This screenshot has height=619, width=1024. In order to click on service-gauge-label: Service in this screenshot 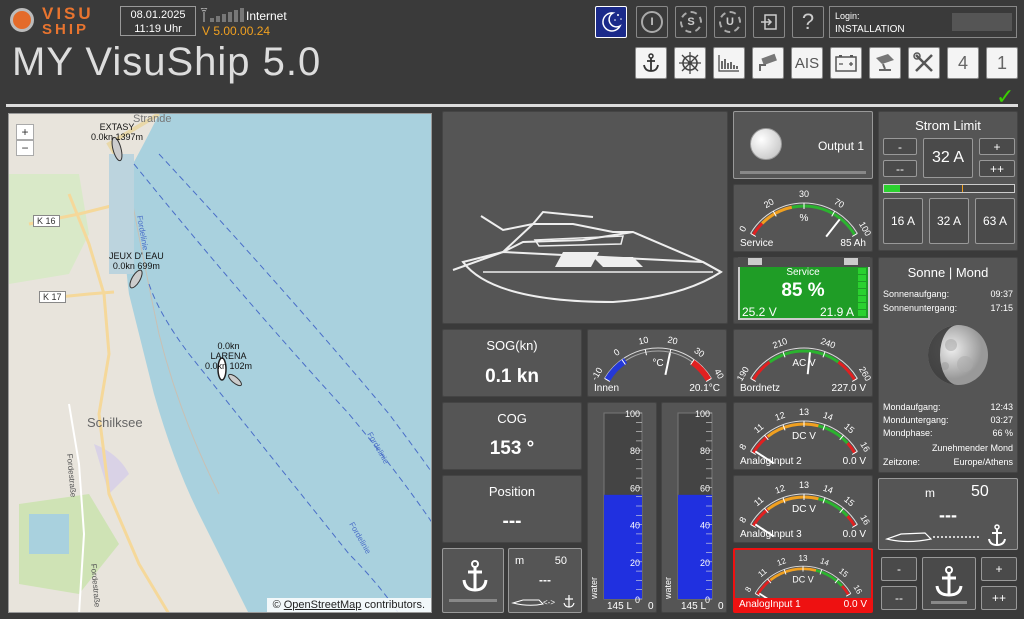, I will do `click(757, 243)`.